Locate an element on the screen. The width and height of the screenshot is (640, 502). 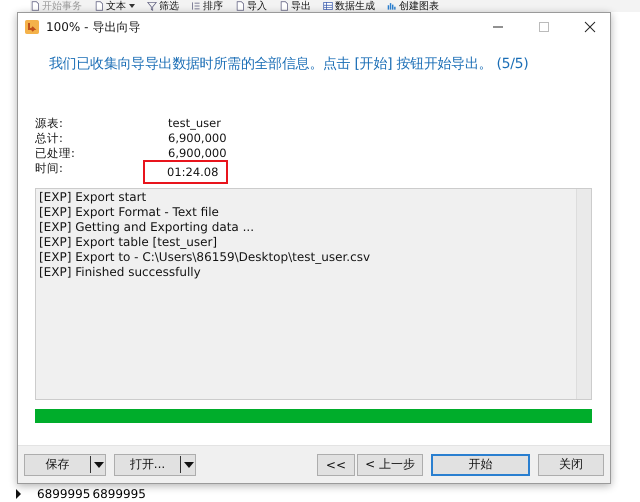
scrollbar is located at coordinates (583, 294).